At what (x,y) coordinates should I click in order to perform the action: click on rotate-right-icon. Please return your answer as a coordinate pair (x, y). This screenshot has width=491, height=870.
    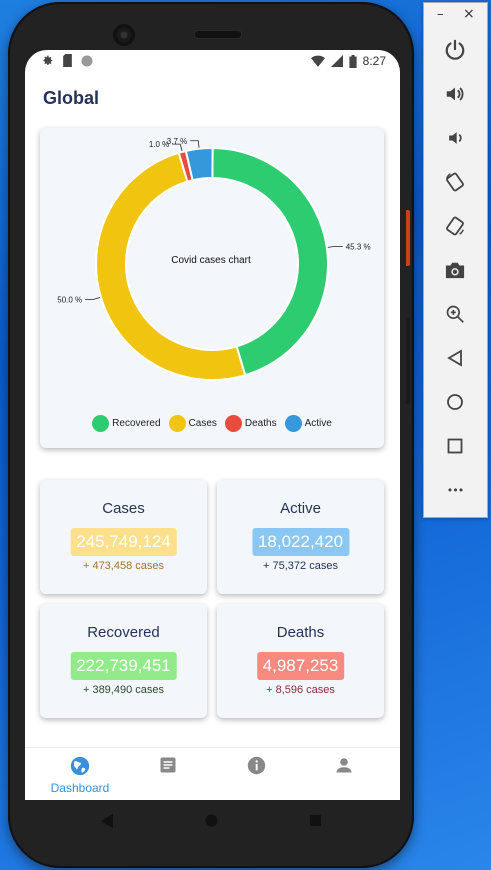
    Looking at the image, I should click on (455, 226).